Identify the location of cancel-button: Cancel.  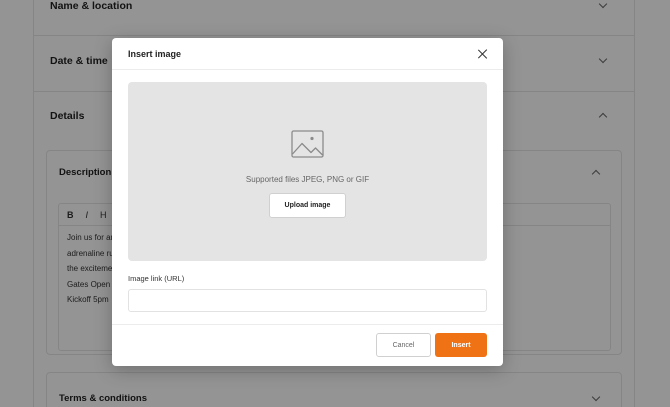
(403, 345).